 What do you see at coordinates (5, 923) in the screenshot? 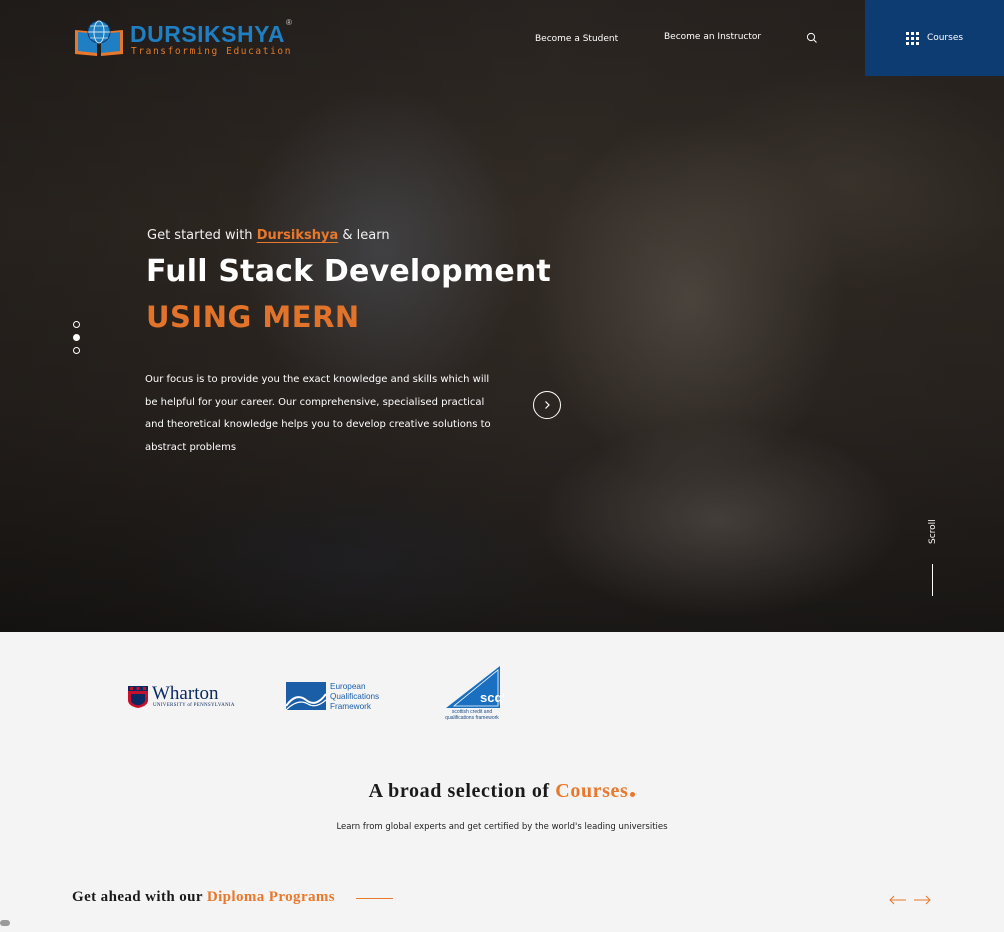
I see `horizontal-scrollbar-thumb` at bounding box center [5, 923].